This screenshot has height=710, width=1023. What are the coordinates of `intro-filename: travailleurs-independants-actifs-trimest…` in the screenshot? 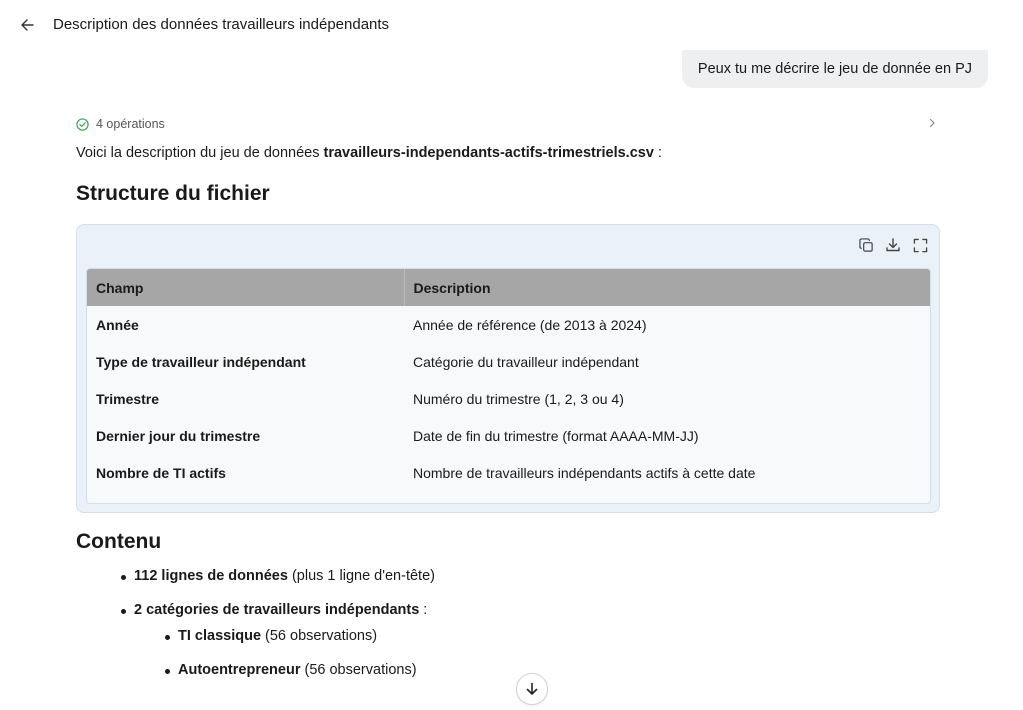 It's located at (488, 153).